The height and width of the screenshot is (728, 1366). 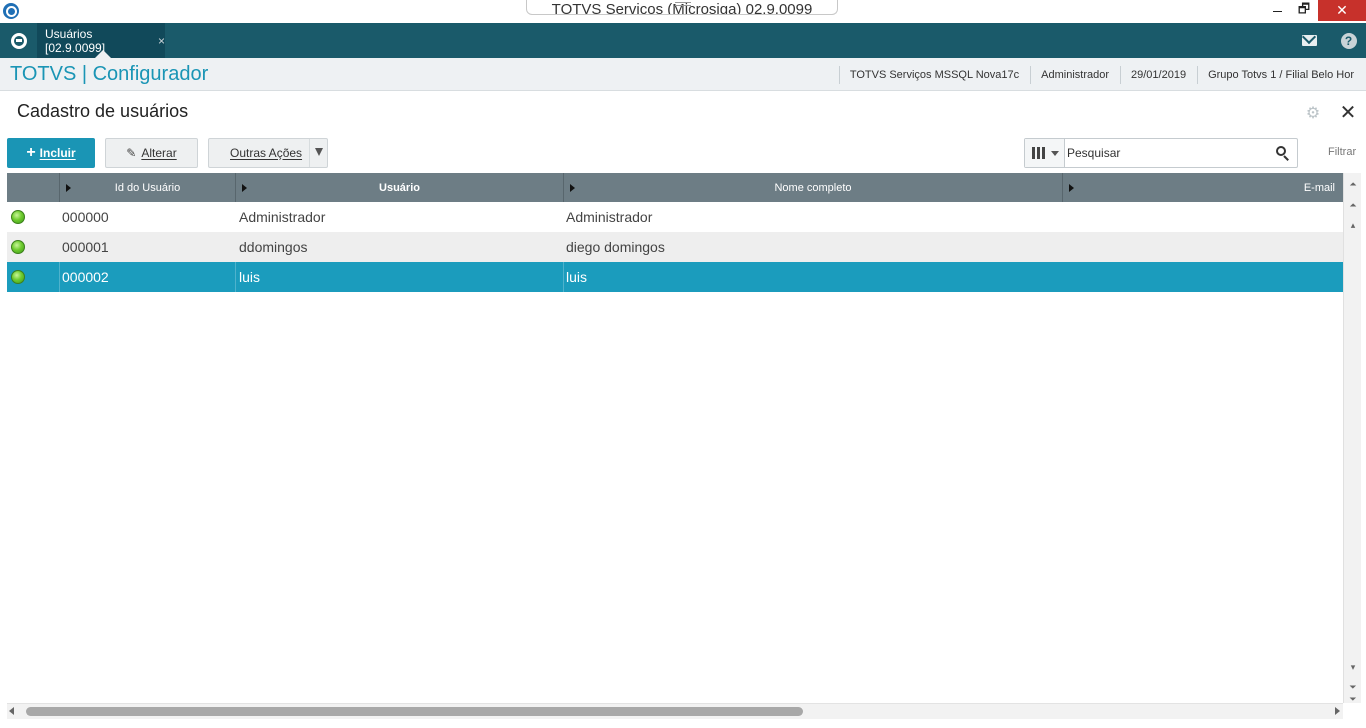 I want to click on include-button: + Incluir, so click(x=51, y=153).